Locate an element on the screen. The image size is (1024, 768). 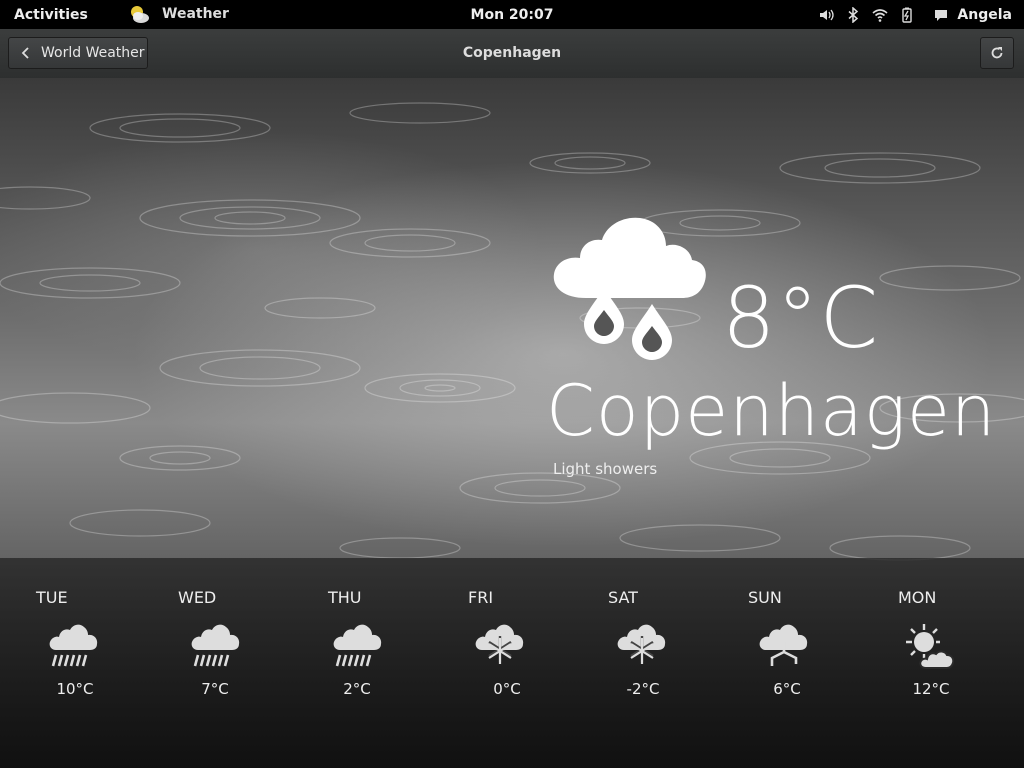
header-bar: World Weather Copenhagen is located at coordinates (512, 54).